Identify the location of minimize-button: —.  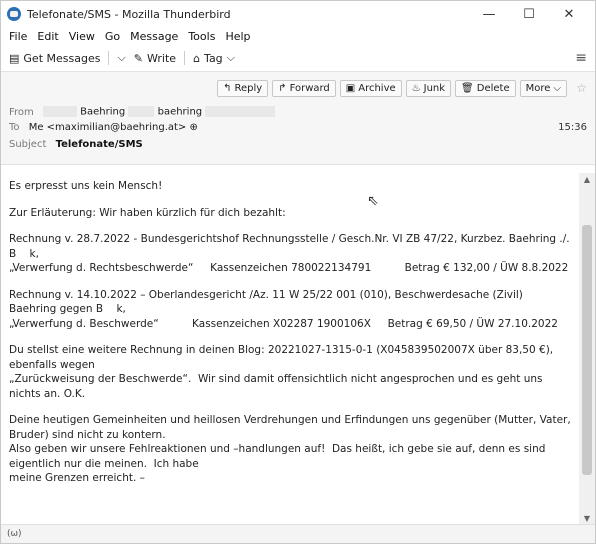
(489, 14).